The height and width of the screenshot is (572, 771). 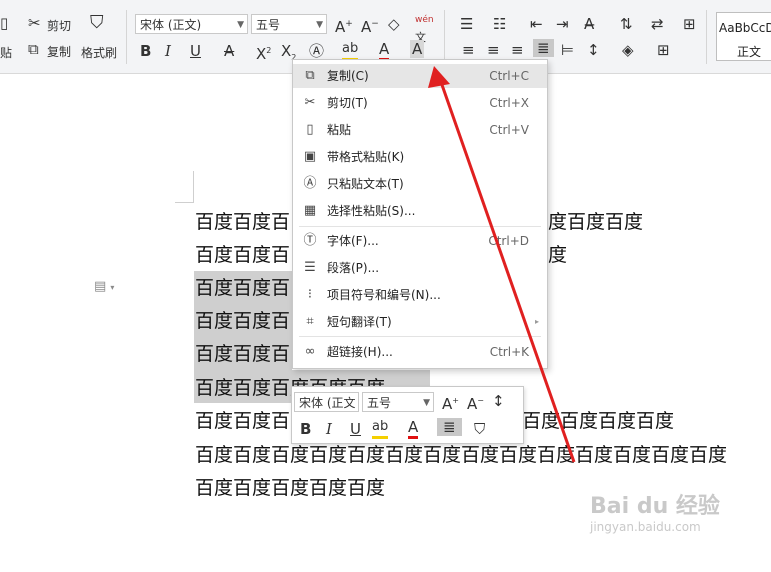 I want to click on cut-button: 剪切, so click(x=59, y=25).